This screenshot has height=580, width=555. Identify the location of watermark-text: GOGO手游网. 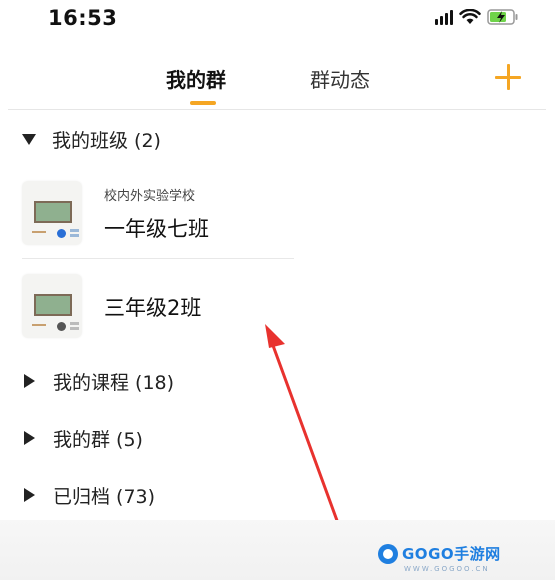
(451, 554).